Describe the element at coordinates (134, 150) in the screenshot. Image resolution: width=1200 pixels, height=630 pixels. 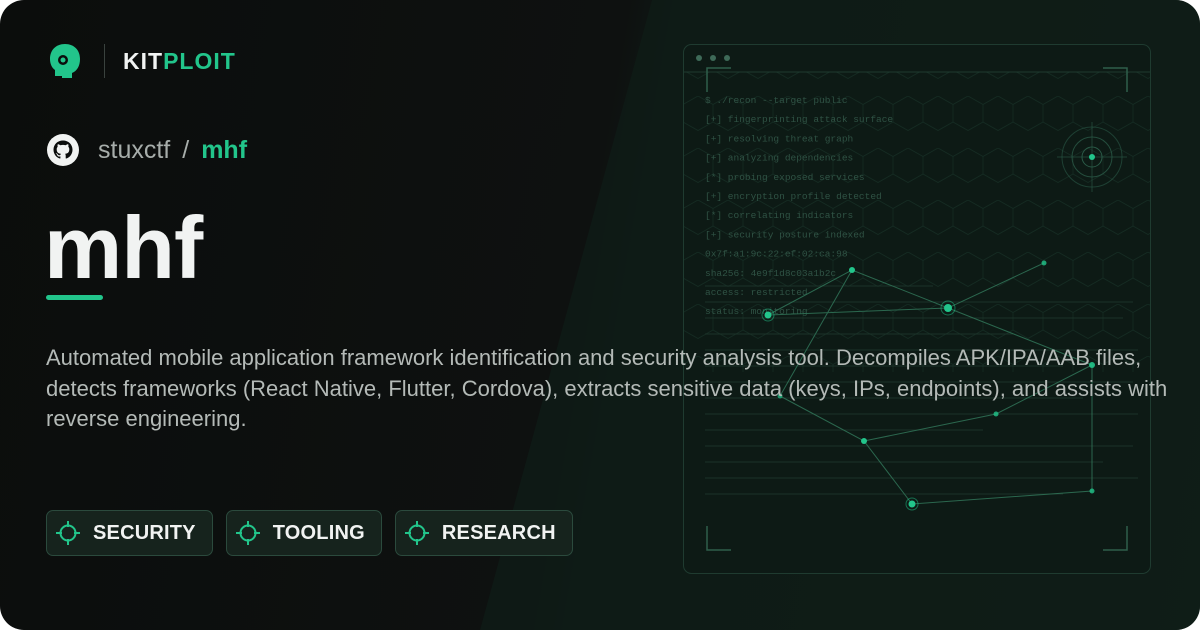
I see `repo-owner: stuxctf` at that location.